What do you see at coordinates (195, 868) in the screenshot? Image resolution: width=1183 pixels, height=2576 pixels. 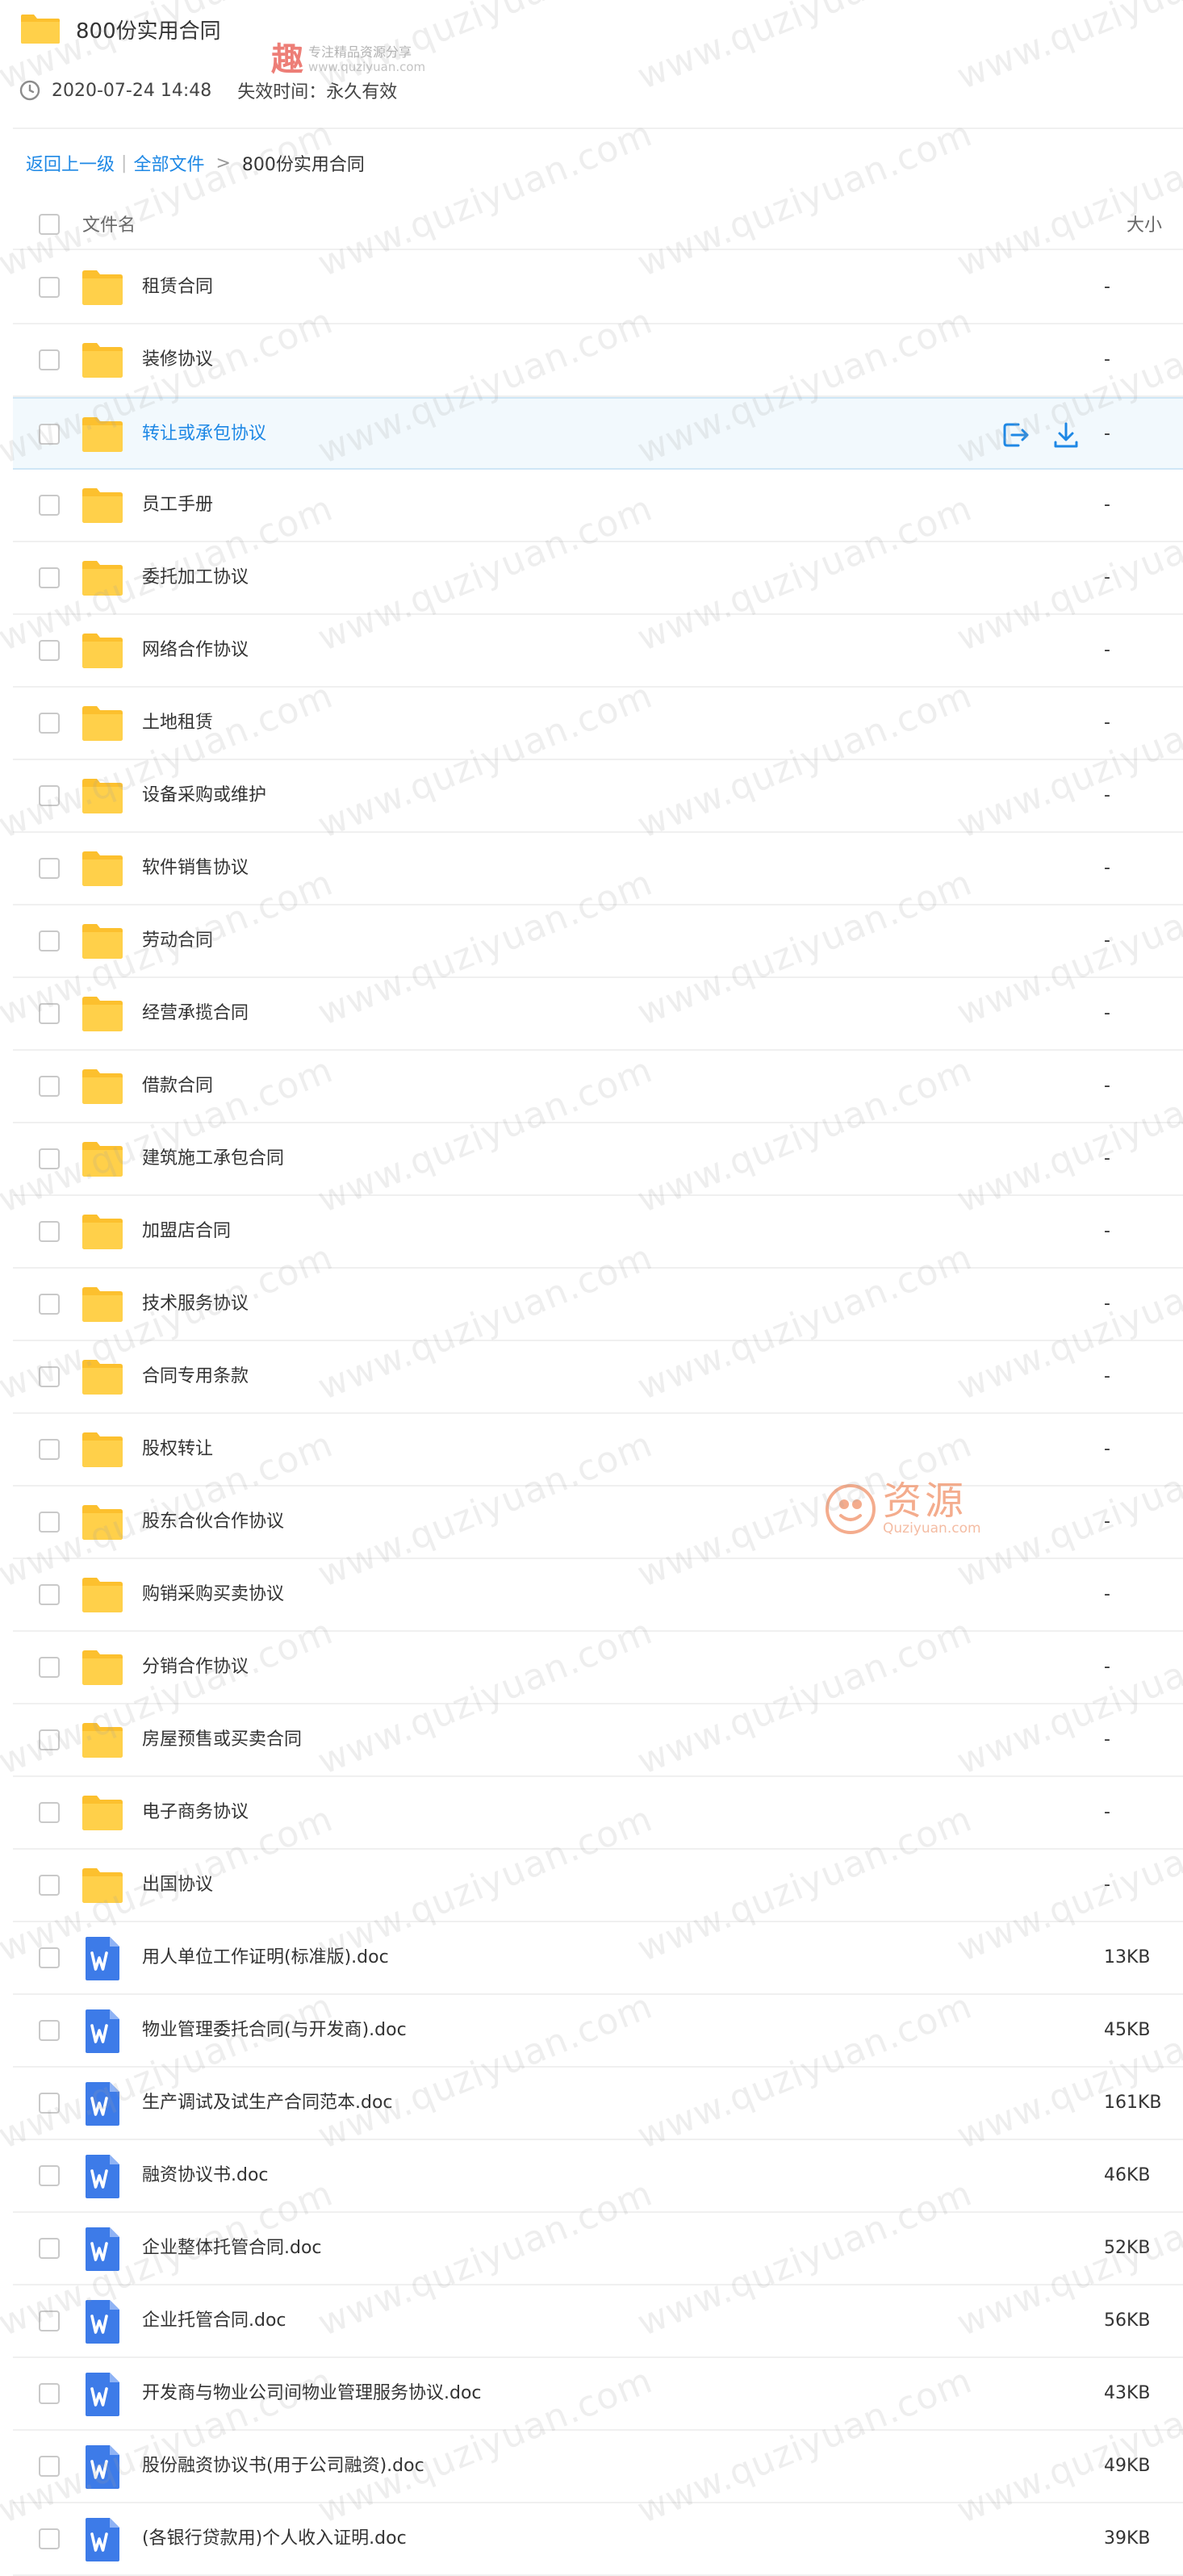 I see `file-name-link: 软件销售协议` at bounding box center [195, 868].